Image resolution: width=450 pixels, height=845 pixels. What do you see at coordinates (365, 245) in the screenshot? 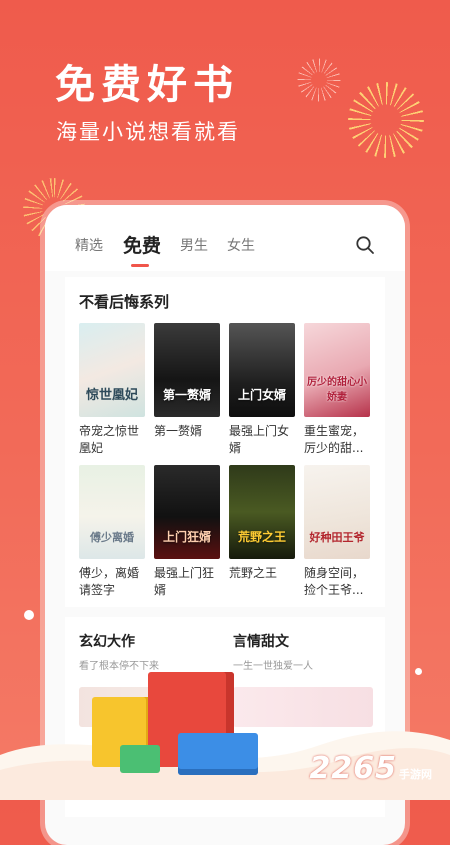
I see `search-icon` at bounding box center [365, 245].